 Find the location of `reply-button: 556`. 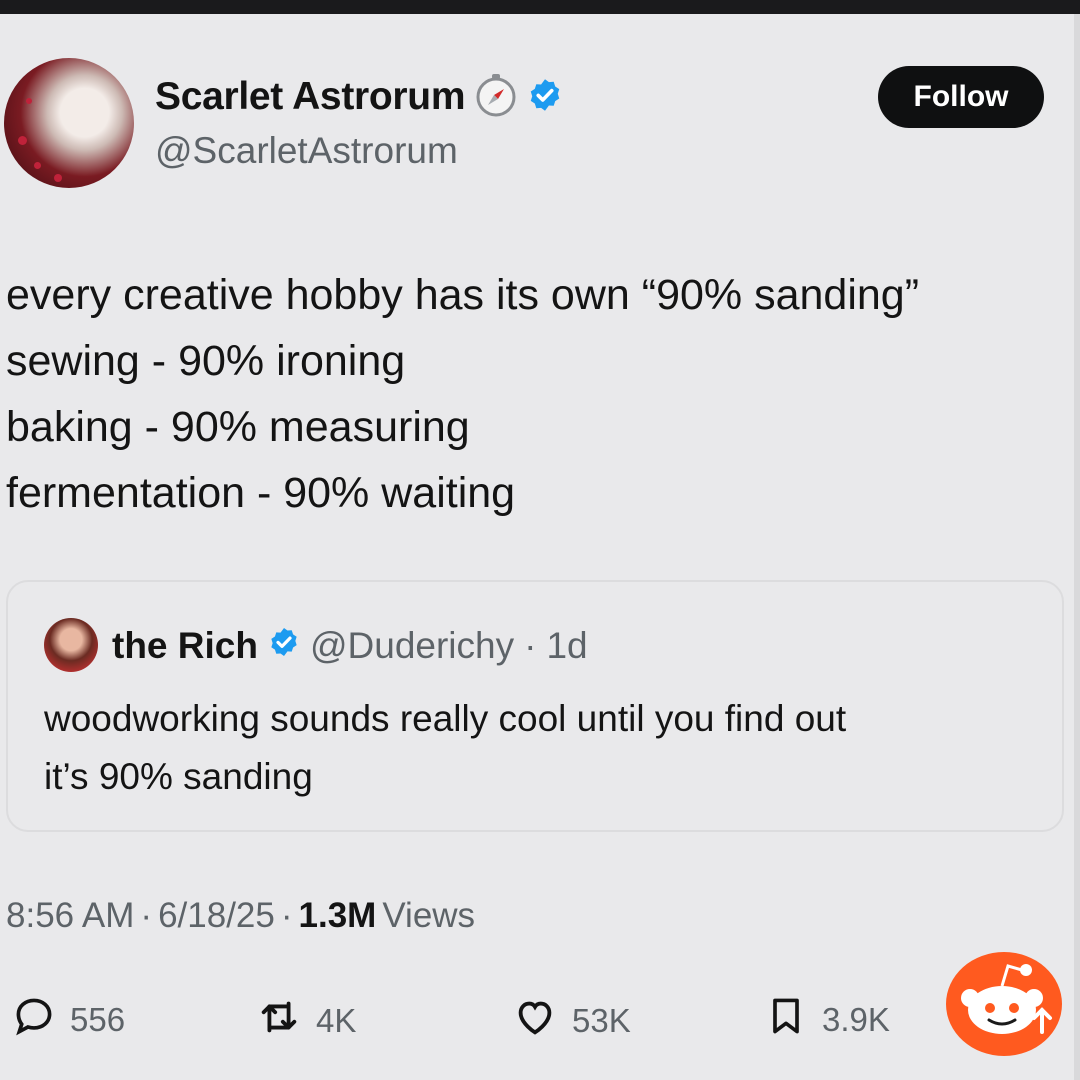

reply-button: 556 is located at coordinates (68, 1020).